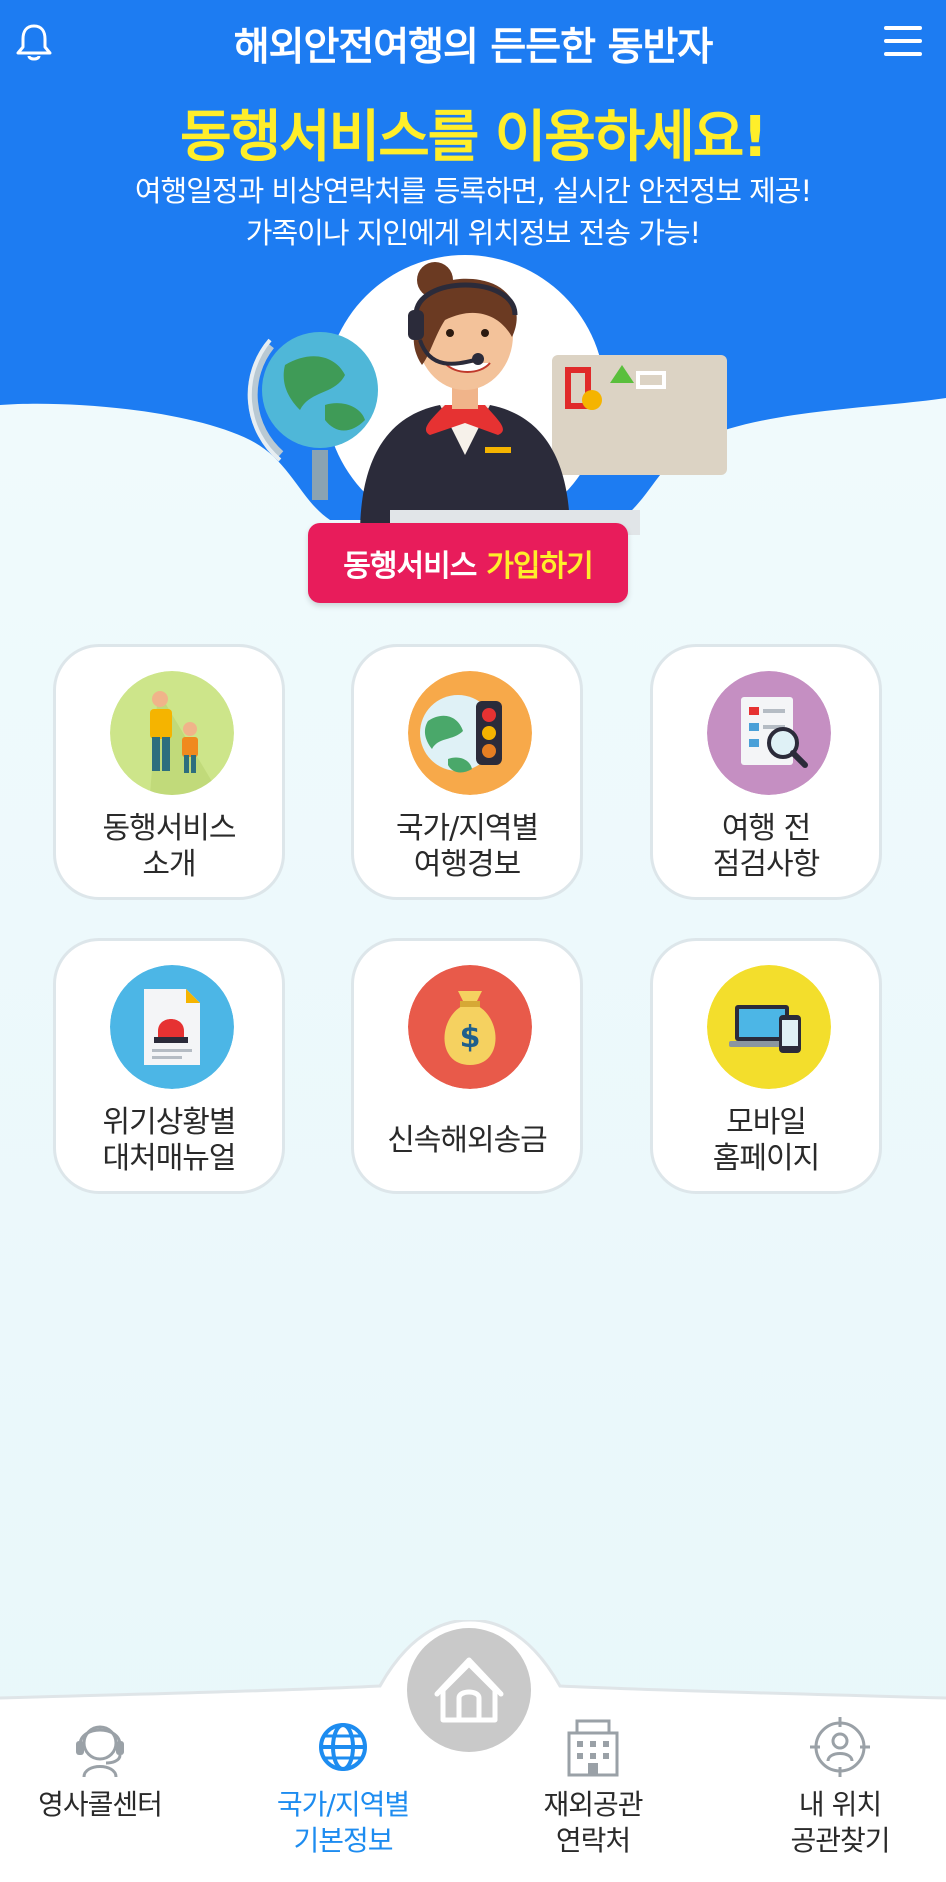  What do you see at coordinates (343, 1747) in the screenshot?
I see `globe-icon` at bounding box center [343, 1747].